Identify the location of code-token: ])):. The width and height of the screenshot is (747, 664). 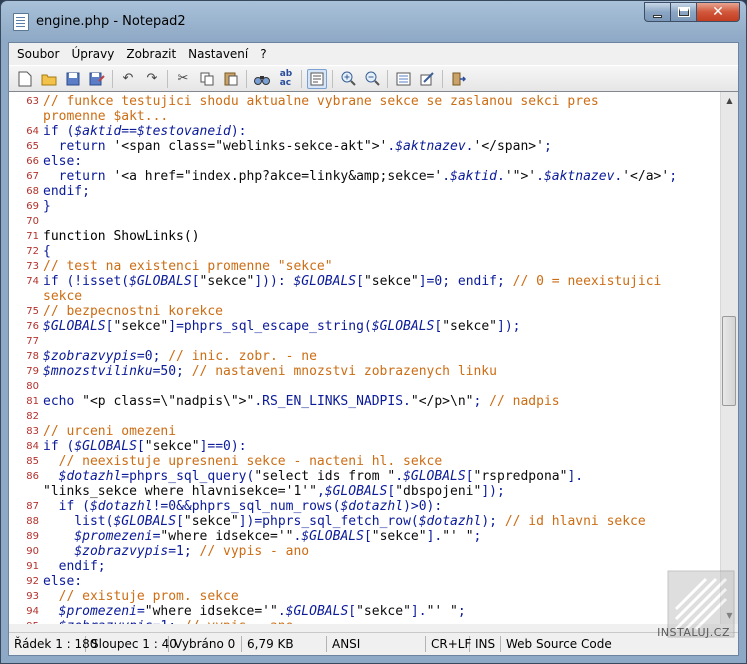
(274, 281).